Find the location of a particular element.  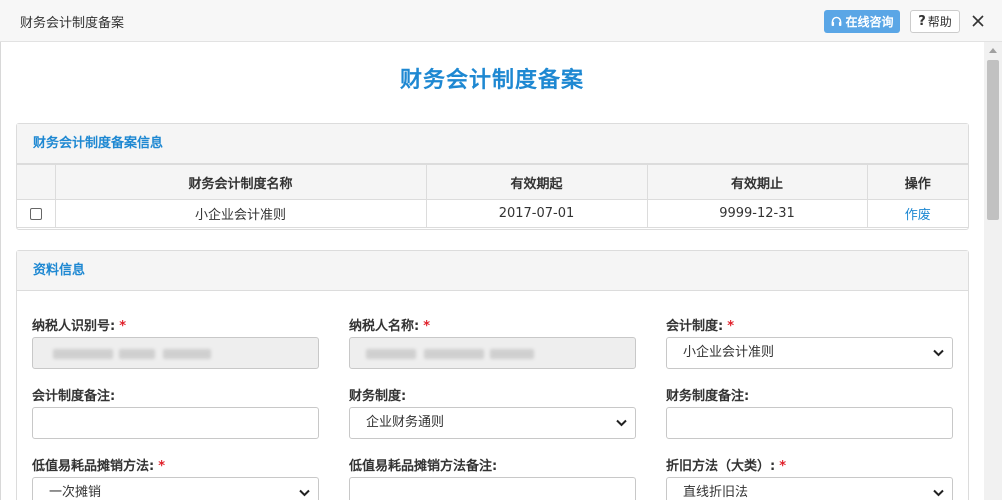

depreciation-method-label: 折旧方法（大类）: * is located at coordinates (726, 464).